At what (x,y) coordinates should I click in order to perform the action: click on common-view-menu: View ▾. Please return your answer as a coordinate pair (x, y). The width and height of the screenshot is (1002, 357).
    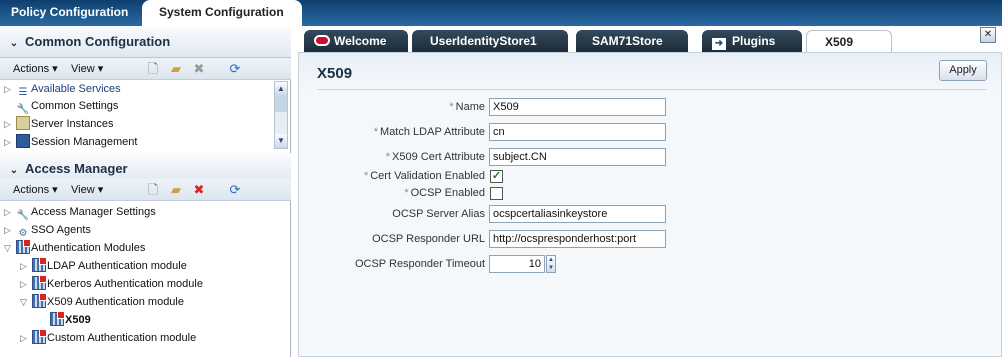
    Looking at the image, I should click on (87, 69).